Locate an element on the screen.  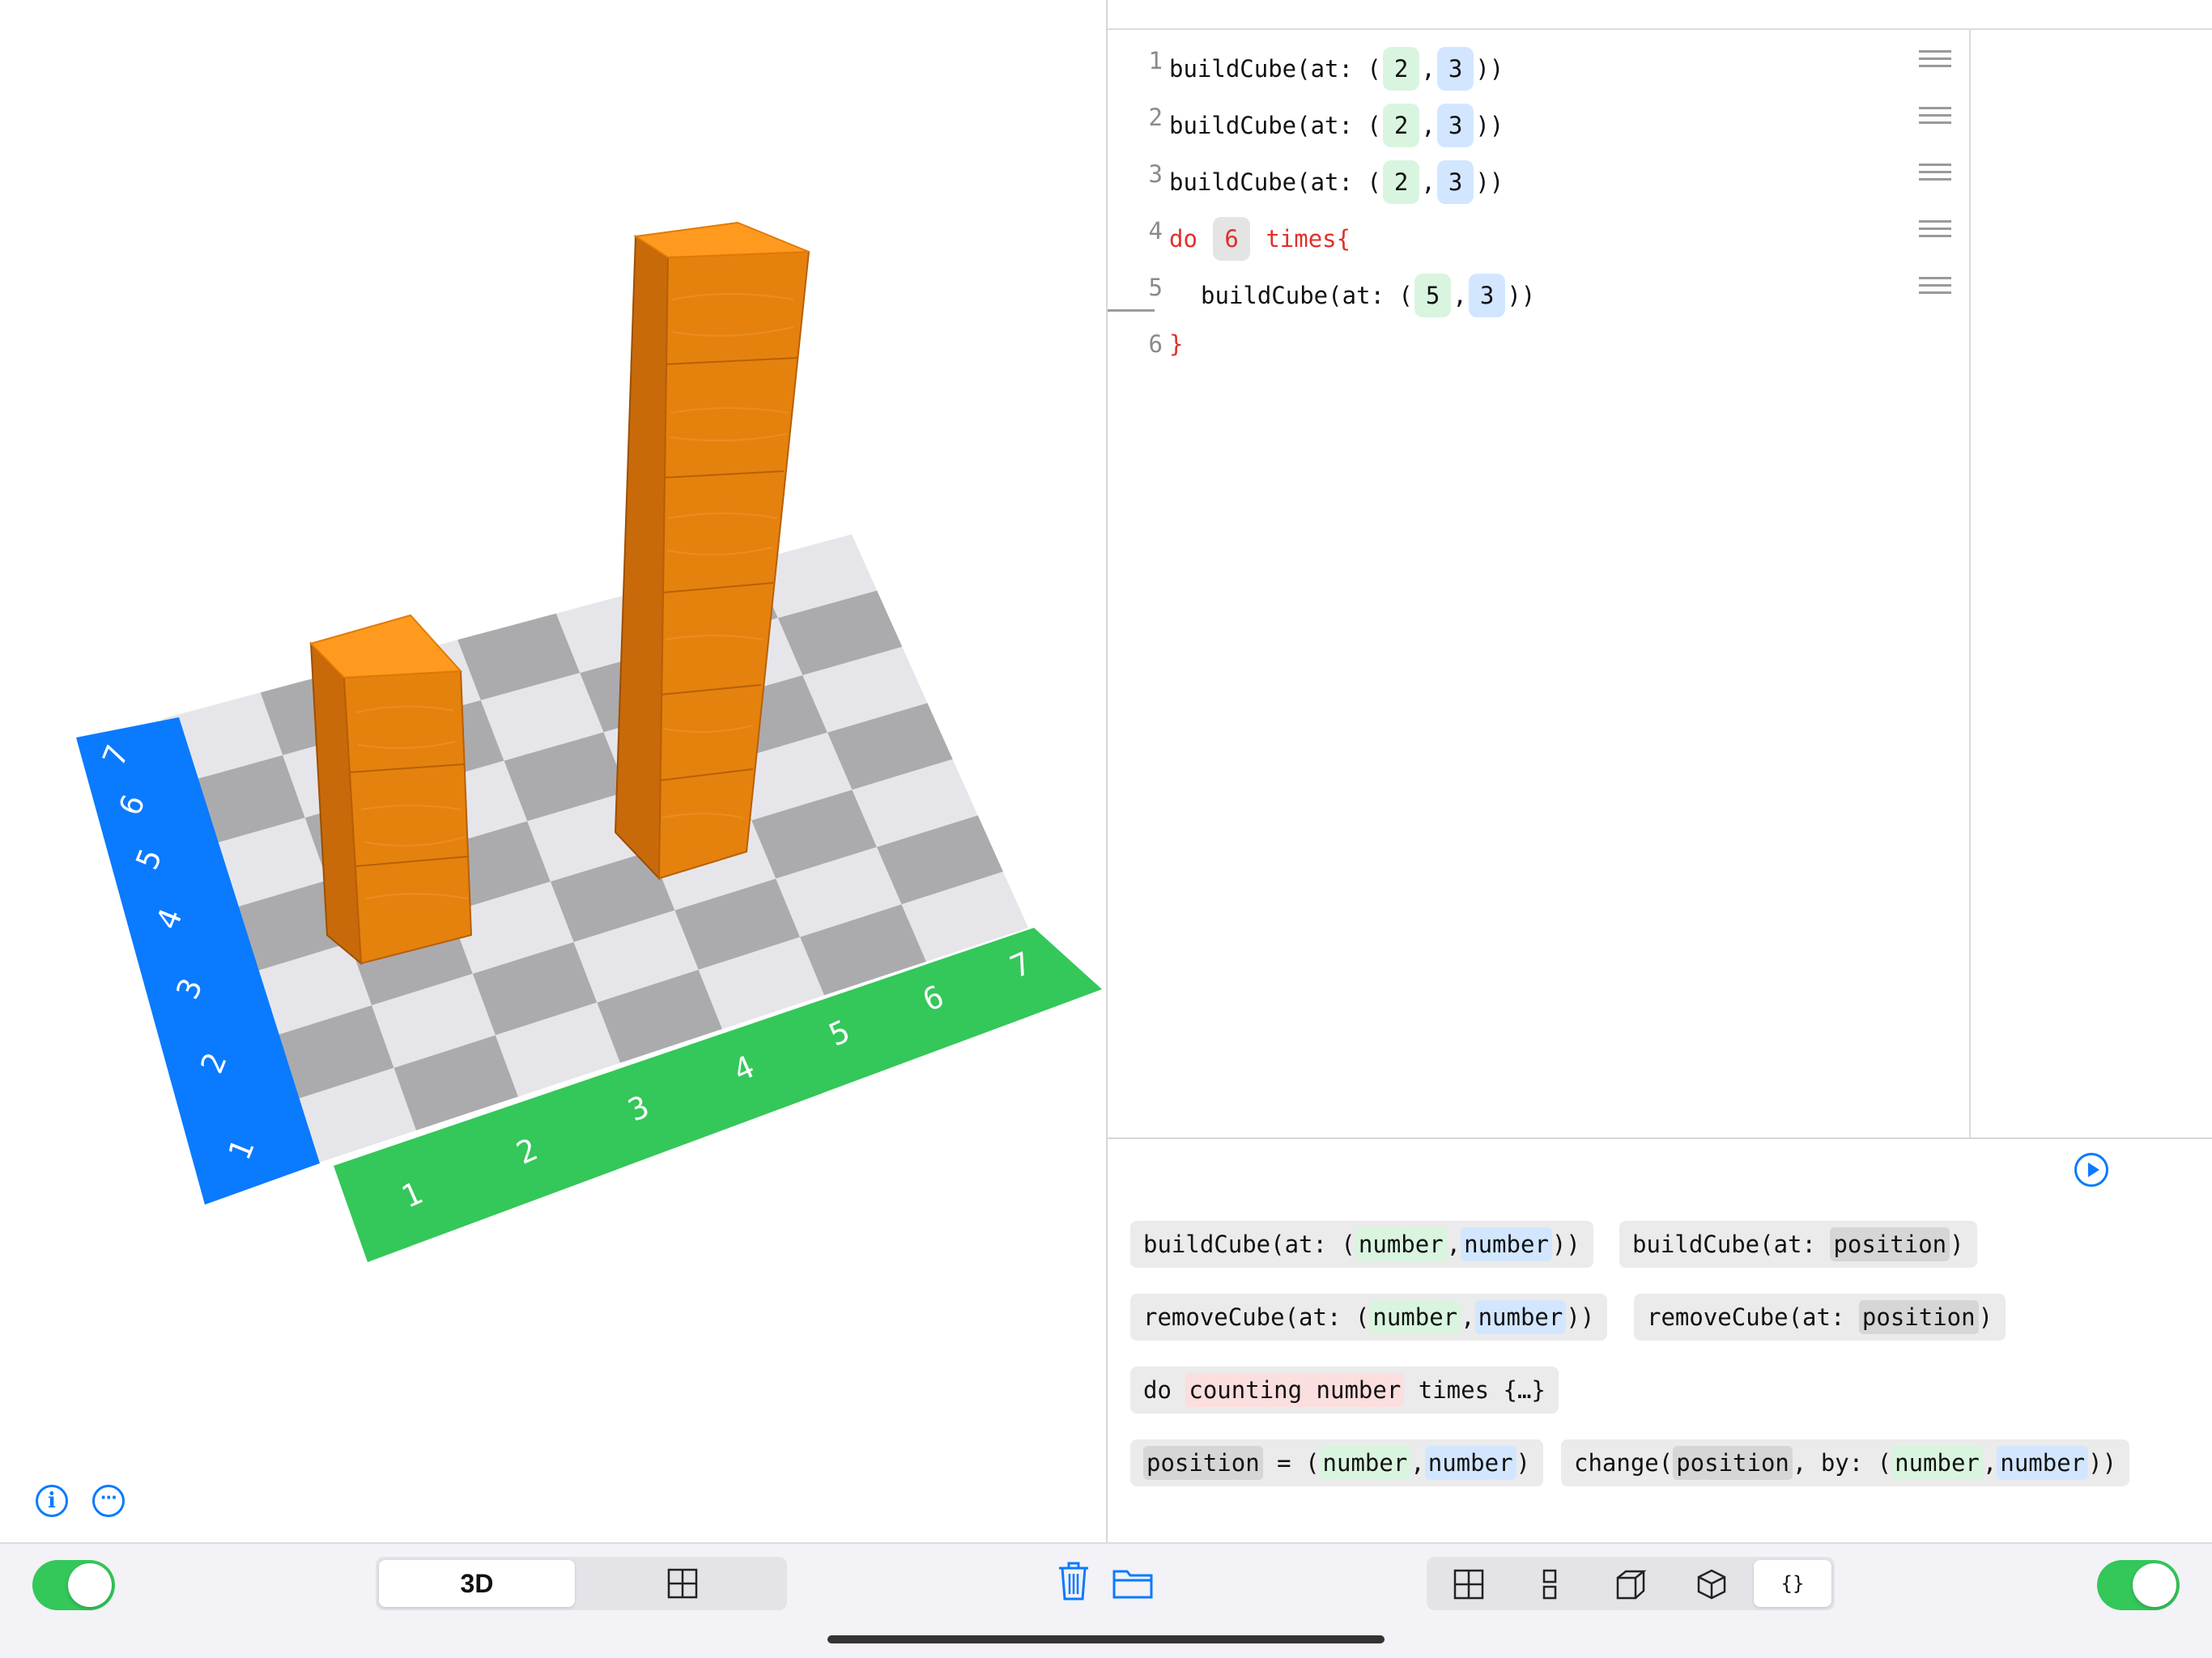
right-toggle-switch is located at coordinates (2138, 1585).